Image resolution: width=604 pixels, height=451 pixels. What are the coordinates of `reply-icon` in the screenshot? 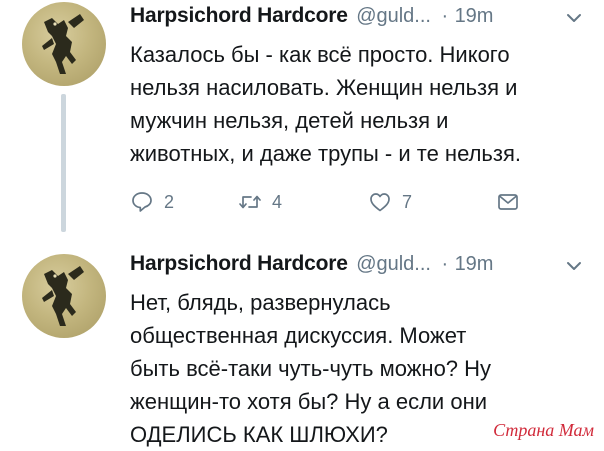 It's located at (142, 202).